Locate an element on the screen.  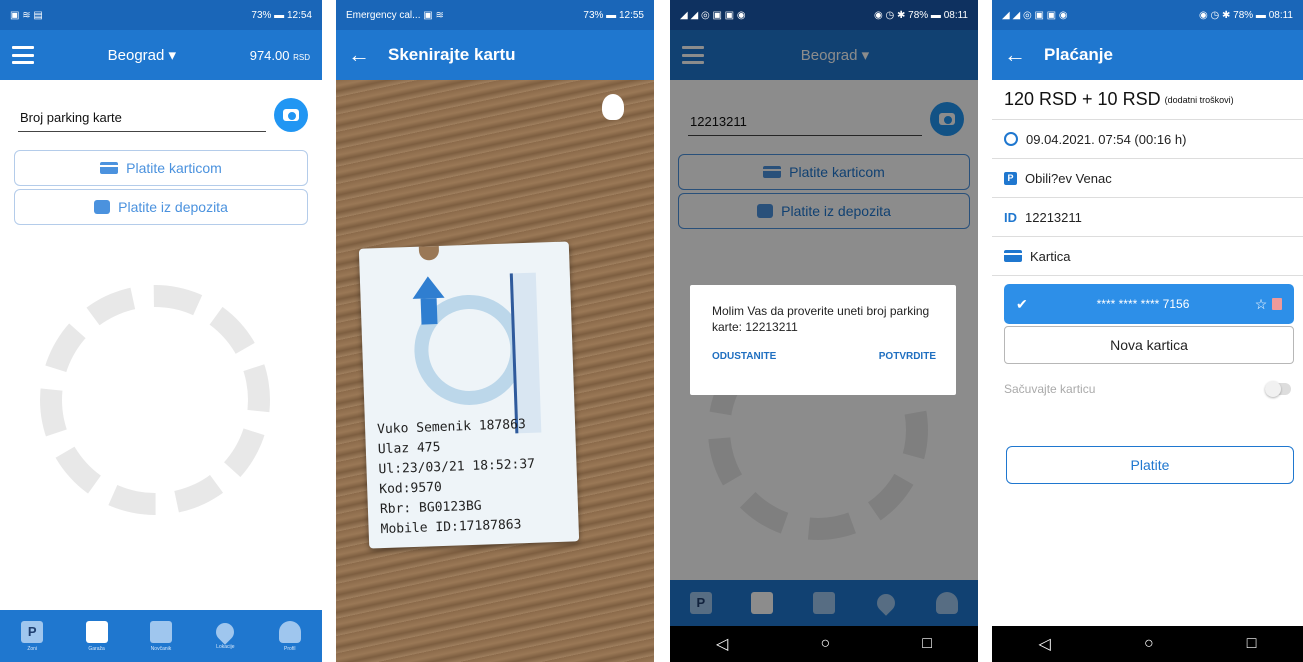
payment-method-row: Kartica is located at coordinates (1147, 256).